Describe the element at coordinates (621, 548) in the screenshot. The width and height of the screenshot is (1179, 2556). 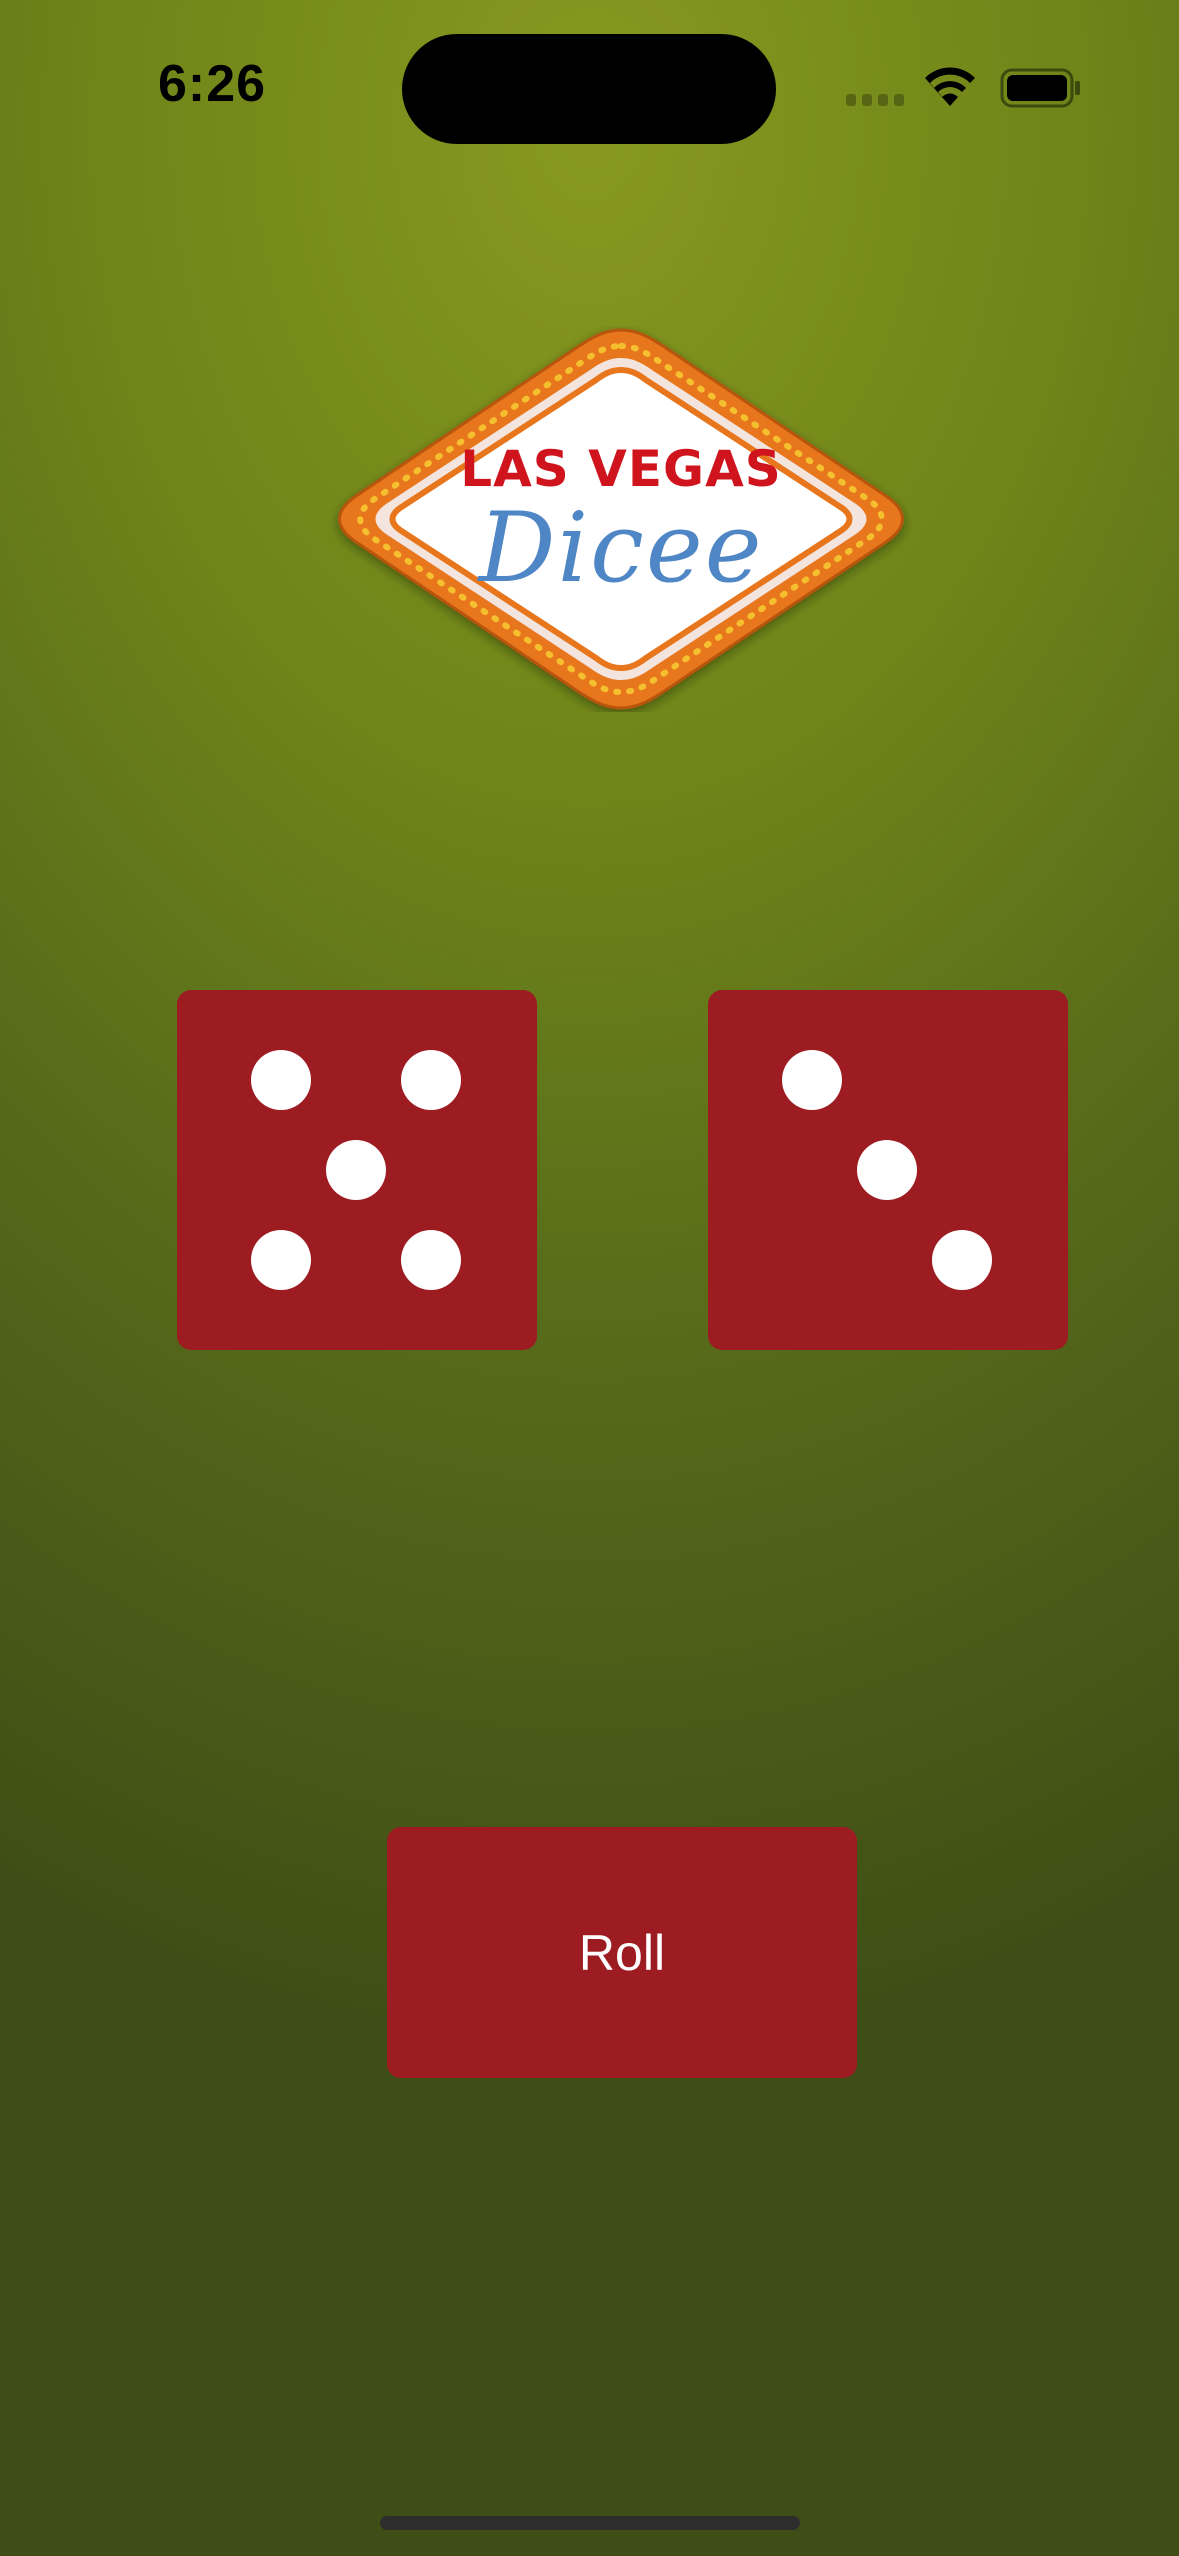
I see `logo-title-dicee: Dicee` at that location.